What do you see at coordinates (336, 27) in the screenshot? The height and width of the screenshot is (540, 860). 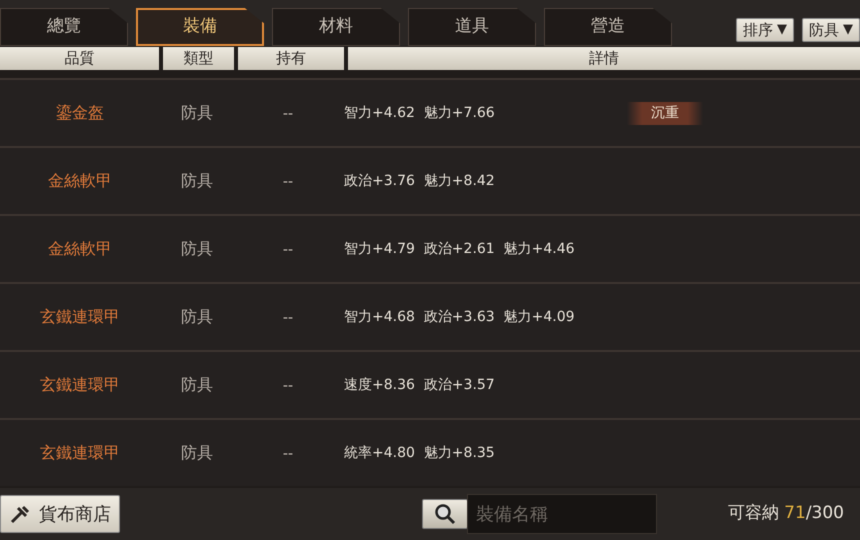 I see `tab: 材料` at bounding box center [336, 27].